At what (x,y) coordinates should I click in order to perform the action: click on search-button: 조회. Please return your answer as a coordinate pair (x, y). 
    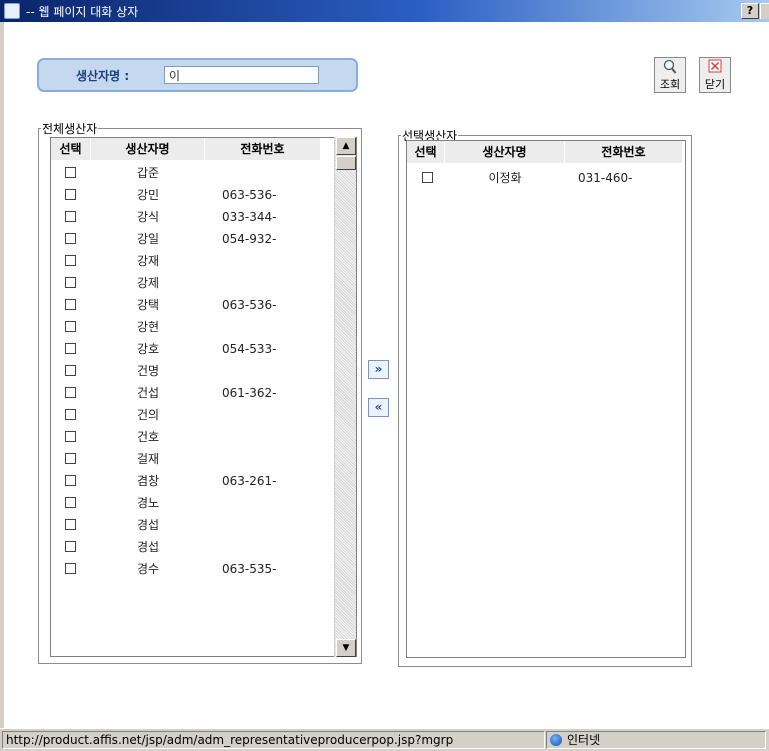
    Looking at the image, I should click on (670, 75).